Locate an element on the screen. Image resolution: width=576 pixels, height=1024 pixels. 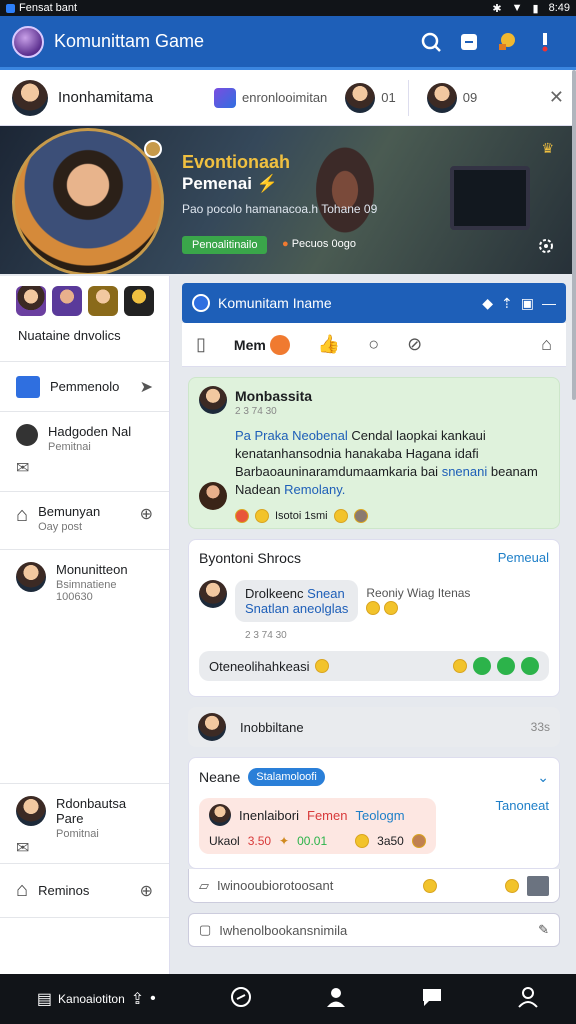
sidebar-item-bemunyan: ⌂ Bemunyan Oay post ⊕ is located at coordinates (84, 521).